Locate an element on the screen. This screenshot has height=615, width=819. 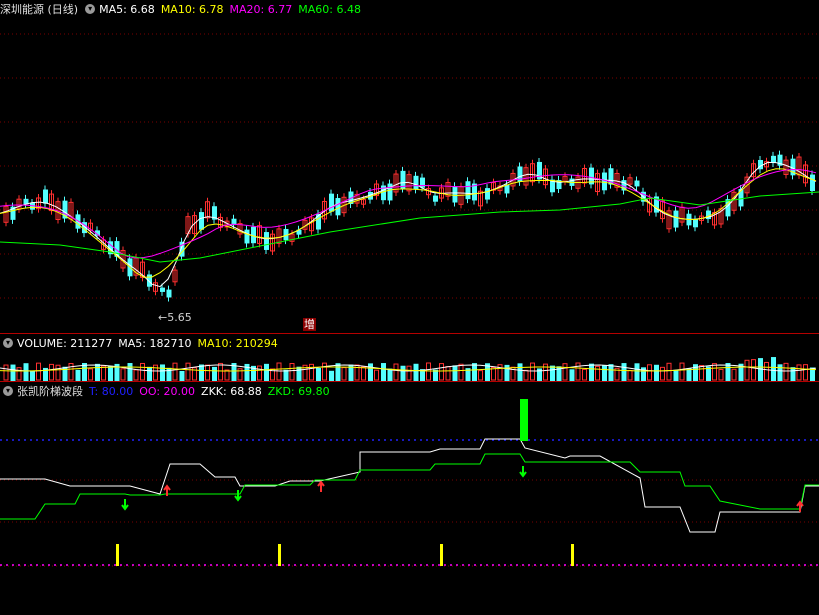
green-signal-bar is located at coordinates (524, 420).